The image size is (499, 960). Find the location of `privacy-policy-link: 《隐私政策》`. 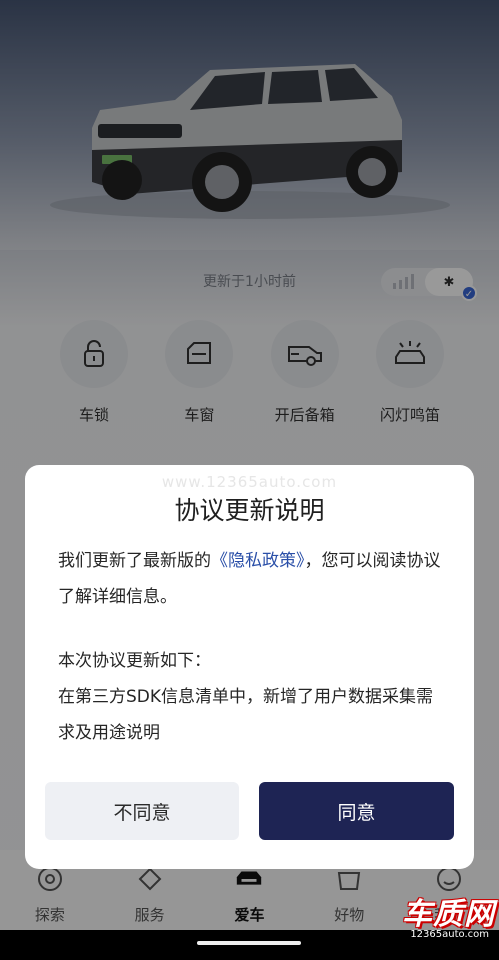

privacy-policy-link: 《隐私政策》 is located at coordinates (258, 561).